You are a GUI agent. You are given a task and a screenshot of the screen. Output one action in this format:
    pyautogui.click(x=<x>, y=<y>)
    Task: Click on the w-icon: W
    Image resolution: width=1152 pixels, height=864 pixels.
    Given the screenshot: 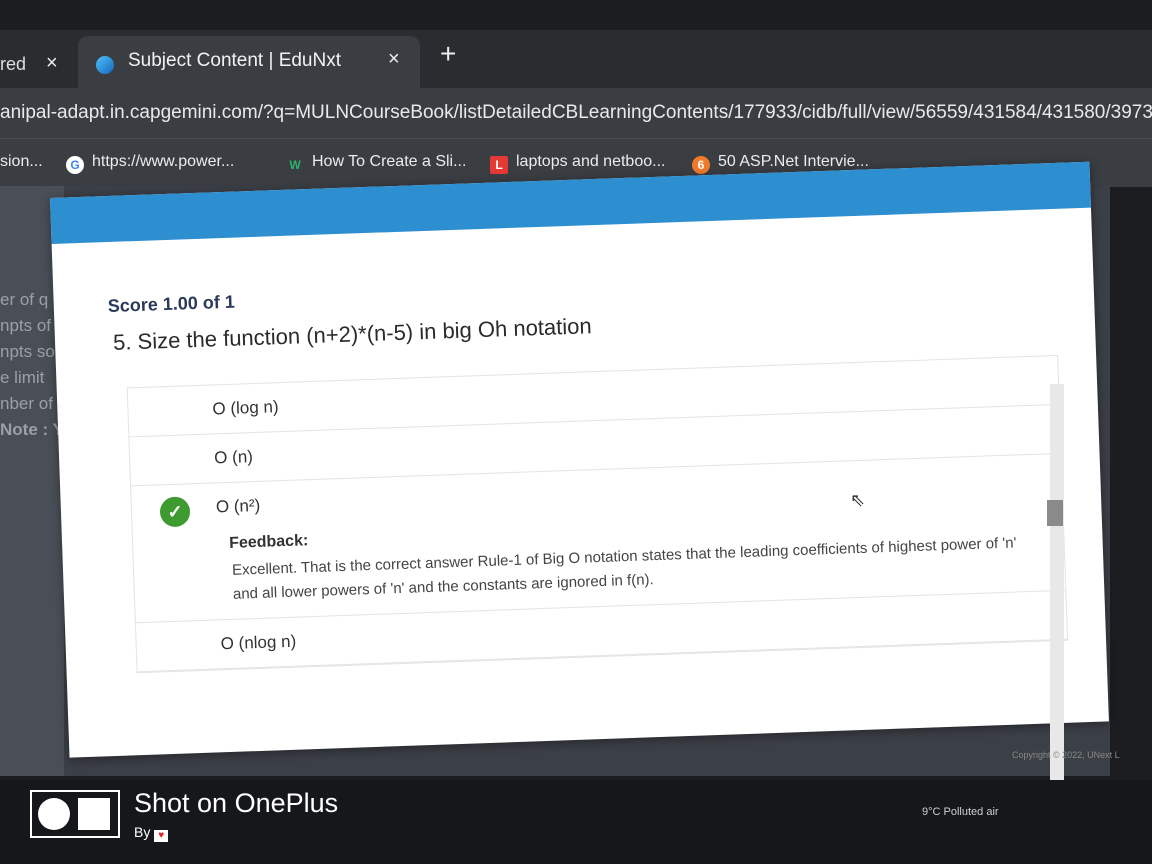 What is the action you would take?
    pyautogui.click(x=295, y=165)
    